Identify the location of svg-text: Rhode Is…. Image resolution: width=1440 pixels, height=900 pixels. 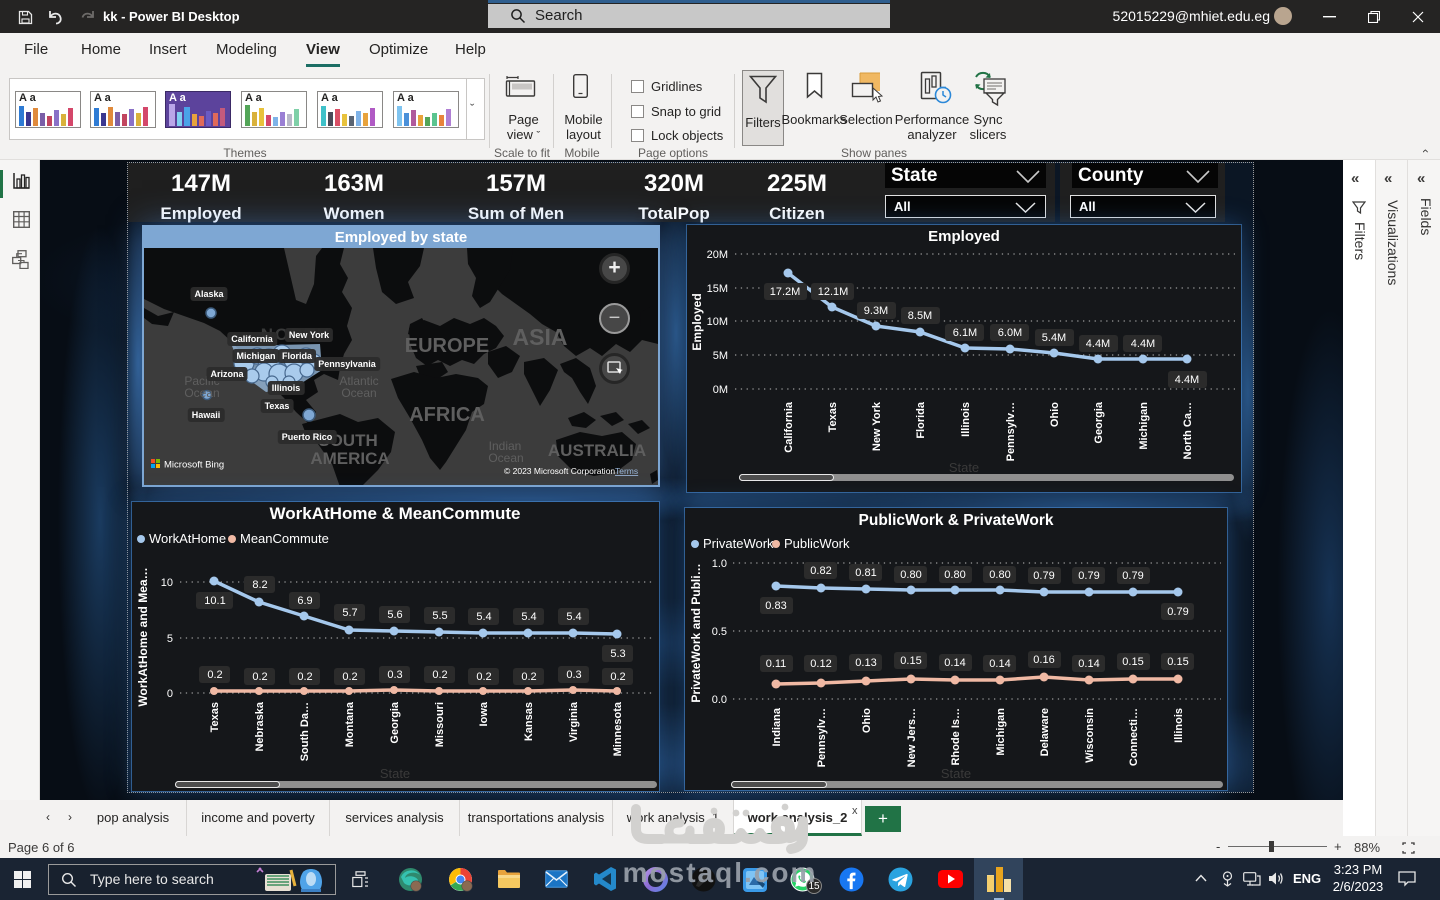
(956, 736).